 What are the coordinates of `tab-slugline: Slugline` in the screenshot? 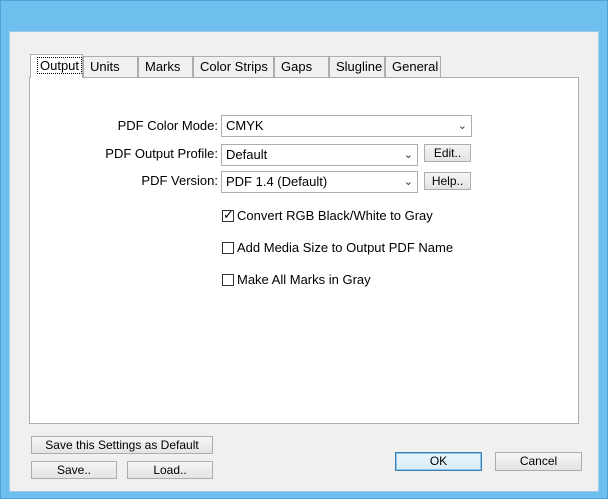 It's located at (357, 66).